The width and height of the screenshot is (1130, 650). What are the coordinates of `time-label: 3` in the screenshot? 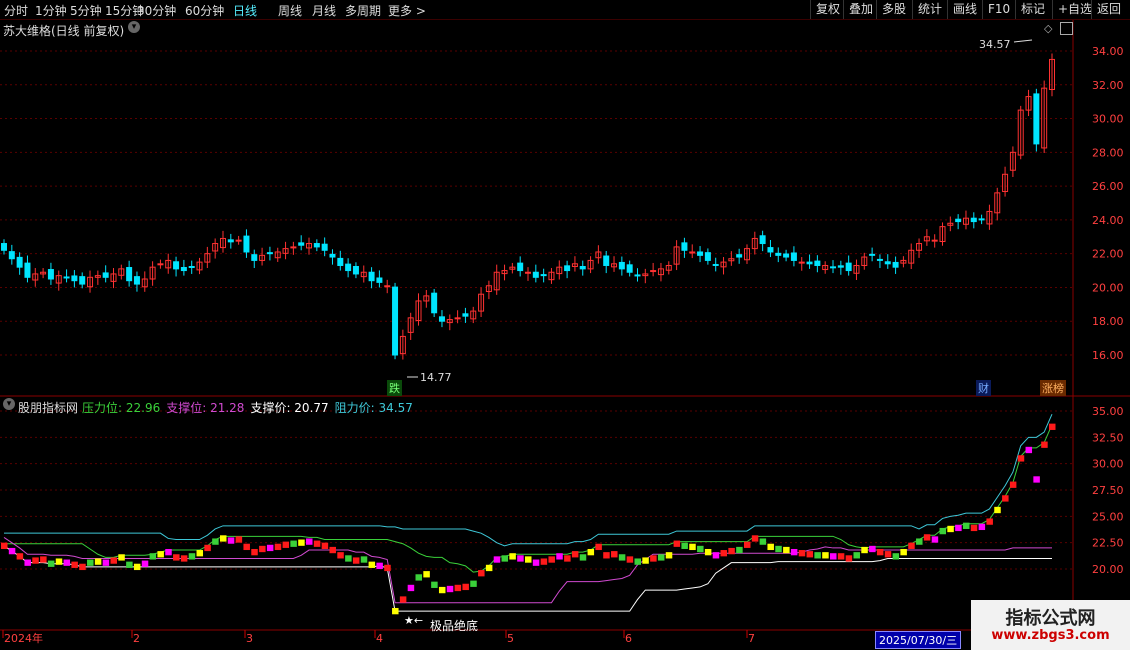 It's located at (249, 638).